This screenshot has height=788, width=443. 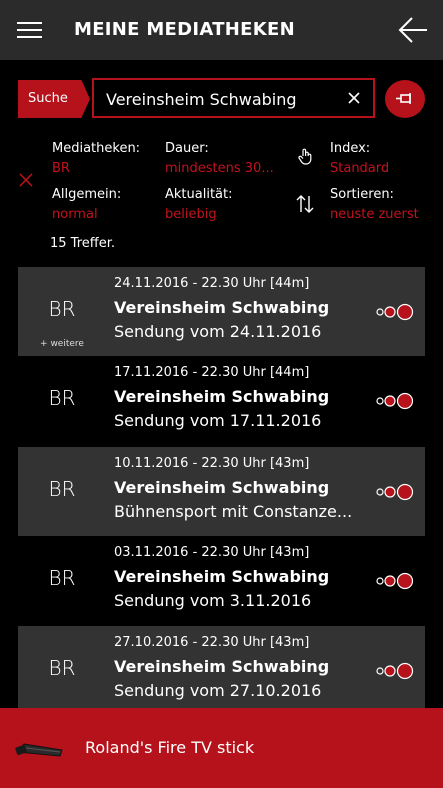 What do you see at coordinates (213, 600) in the screenshot?
I see `result-subtitle: Sendung vom 3.11.2016` at bounding box center [213, 600].